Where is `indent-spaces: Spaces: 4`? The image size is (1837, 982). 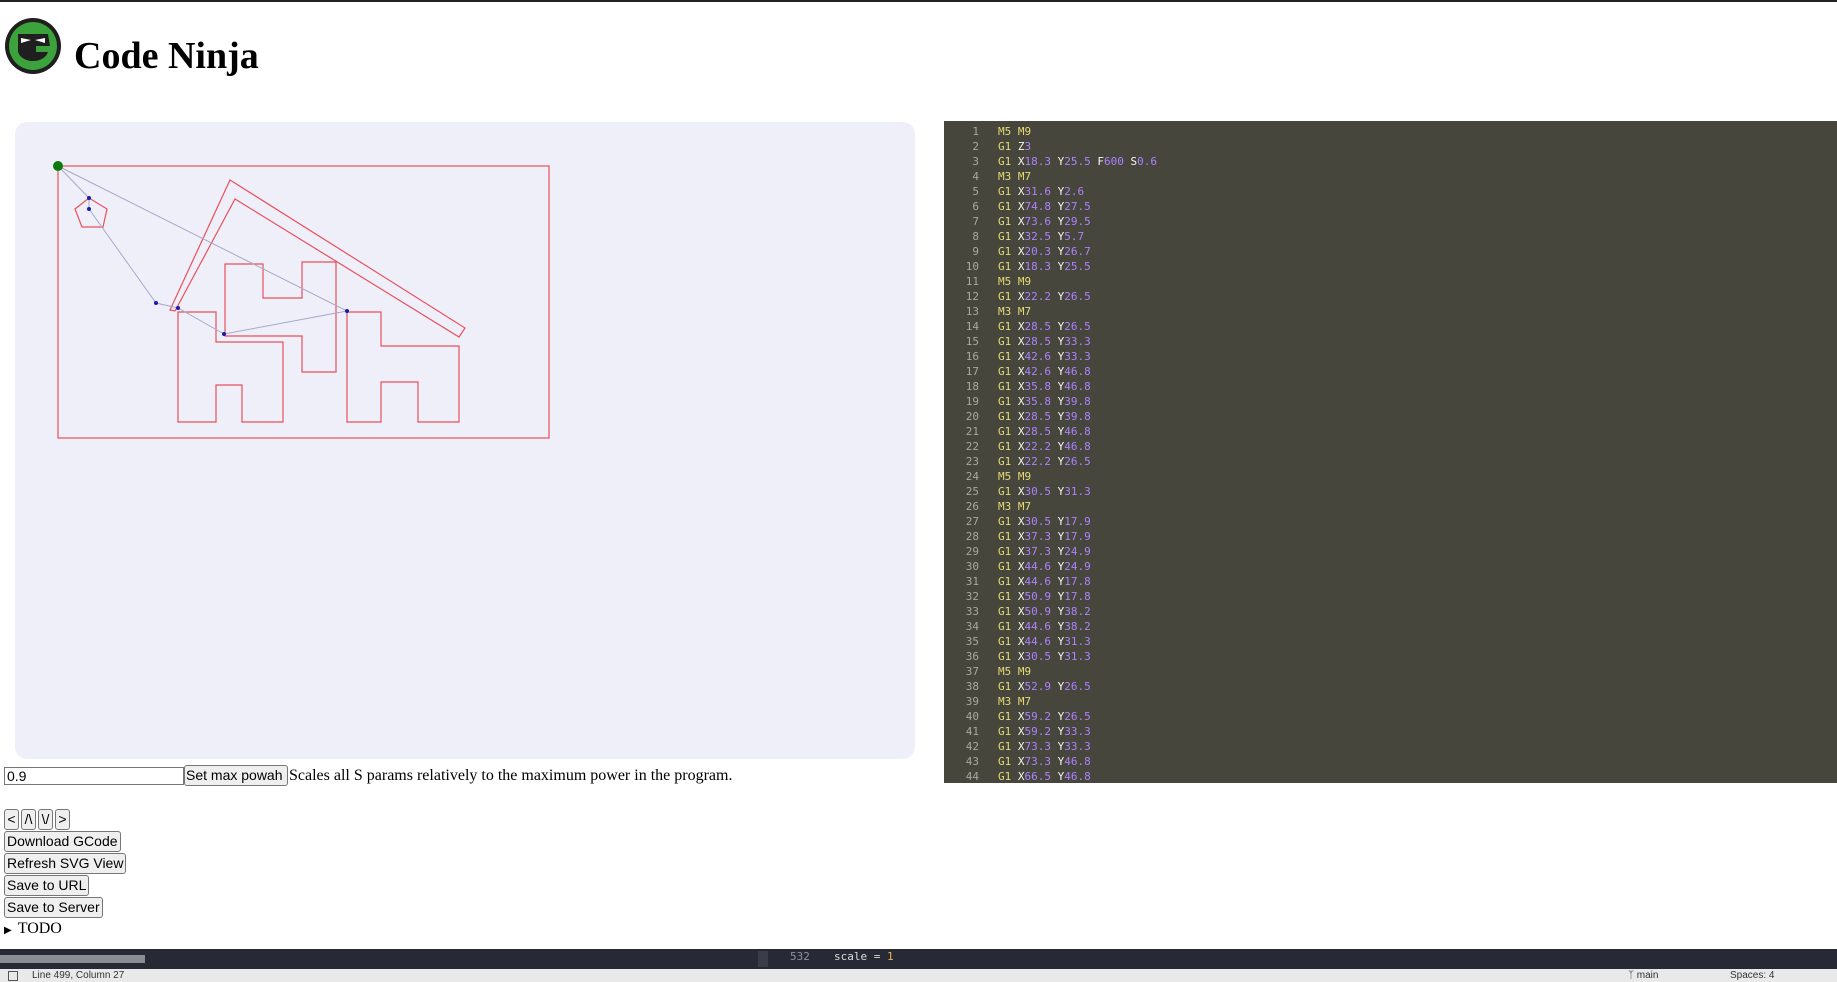 indent-spaces: Spaces: 4 is located at coordinates (1752, 975).